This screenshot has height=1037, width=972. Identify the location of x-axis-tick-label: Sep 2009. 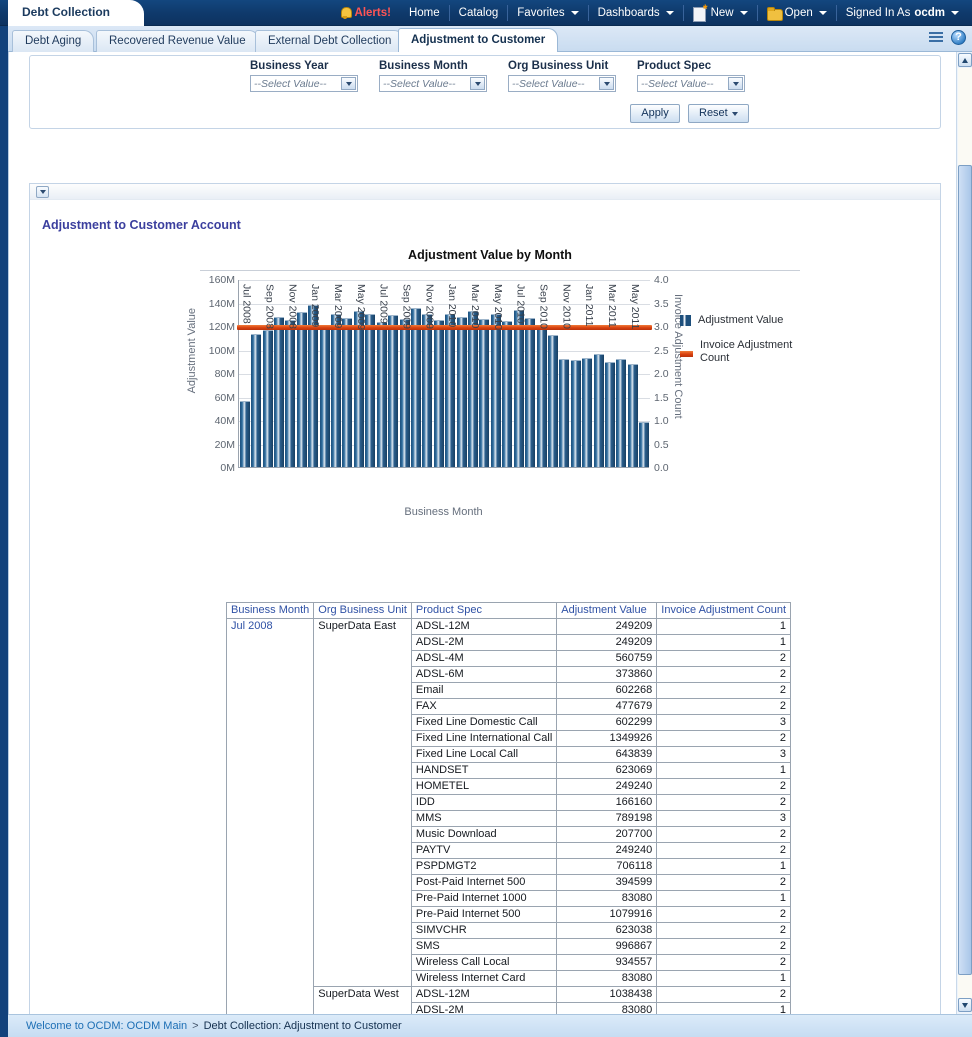
(406, 306).